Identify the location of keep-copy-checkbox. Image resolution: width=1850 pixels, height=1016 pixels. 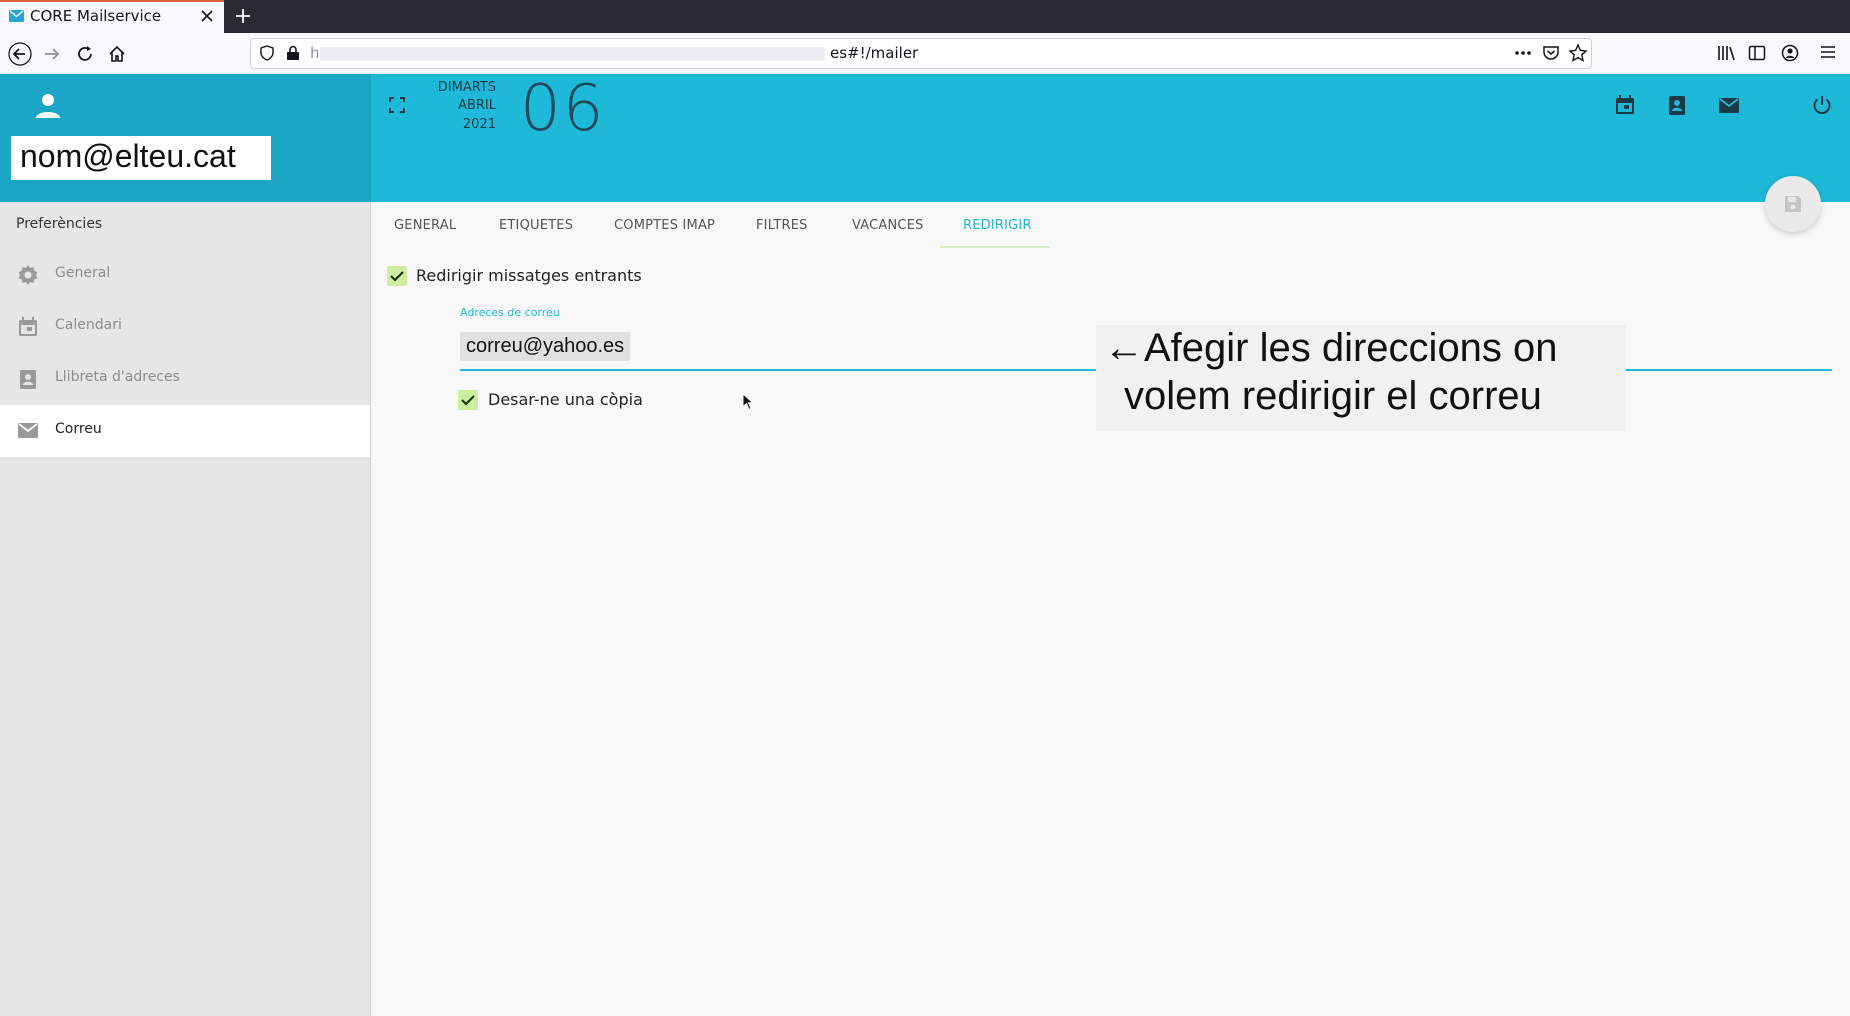
(468, 400).